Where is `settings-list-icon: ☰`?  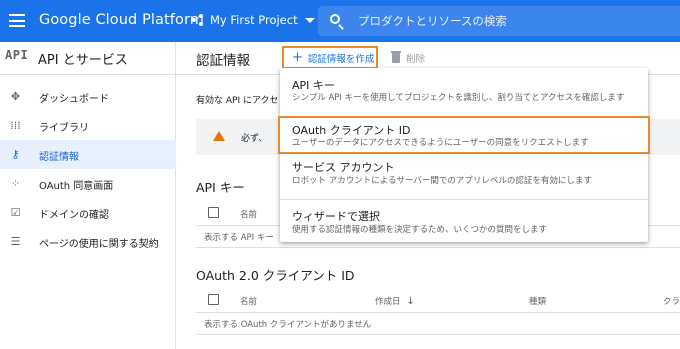
settings-list-icon: ☰ is located at coordinates (15, 241).